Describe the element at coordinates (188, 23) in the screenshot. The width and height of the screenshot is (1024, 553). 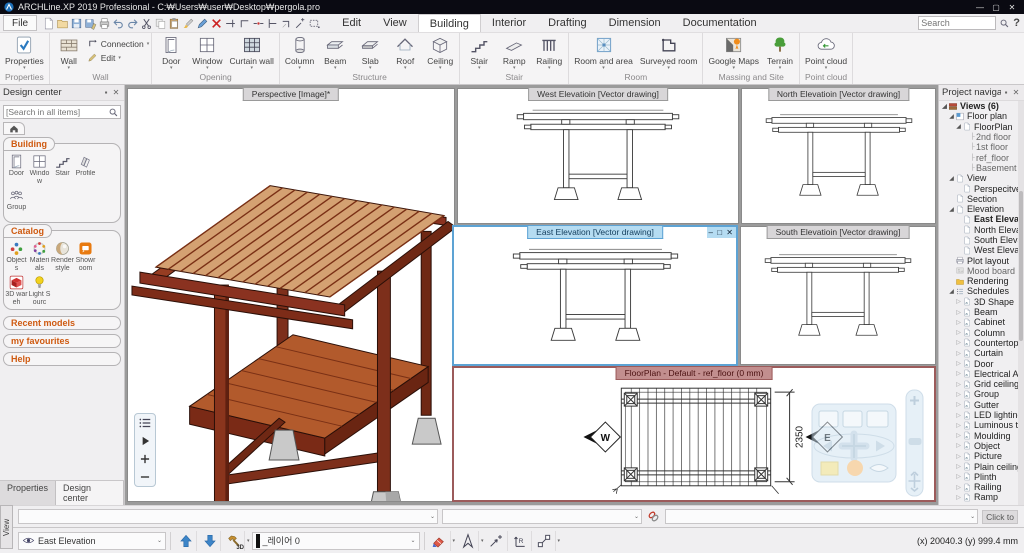
I see `brush-icon` at that location.